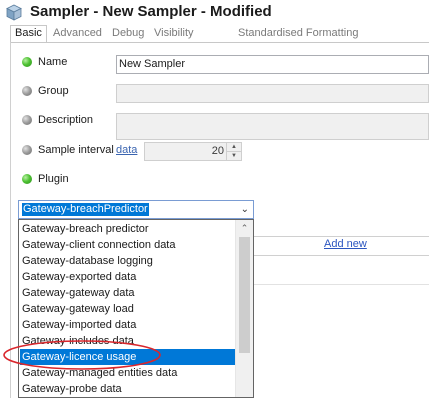 The width and height of the screenshot is (429, 398). What do you see at coordinates (244, 295) in the screenshot?
I see `scrollbar-thumb` at bounding box center [244, 295].